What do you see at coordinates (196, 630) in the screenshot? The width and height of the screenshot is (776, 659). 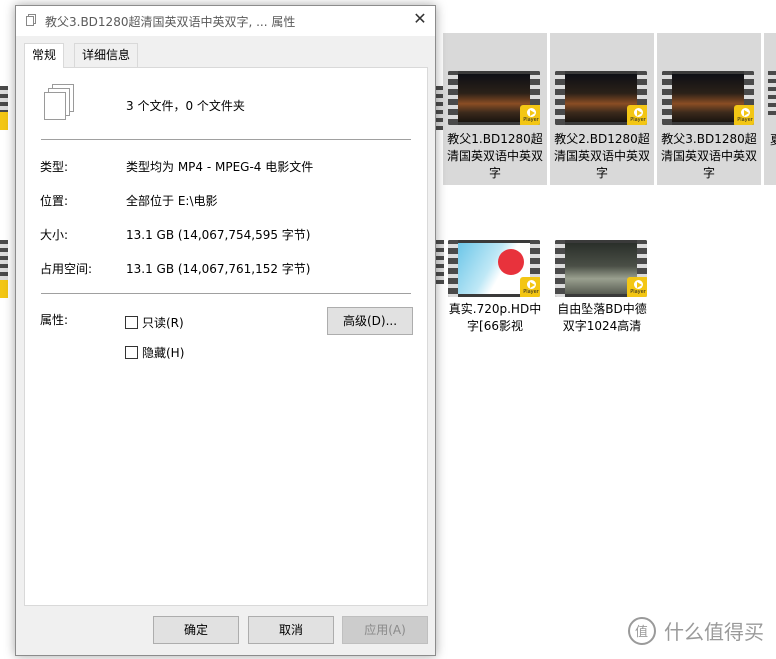 I see `ok-button: 确定` at bounding box center [196, 630].